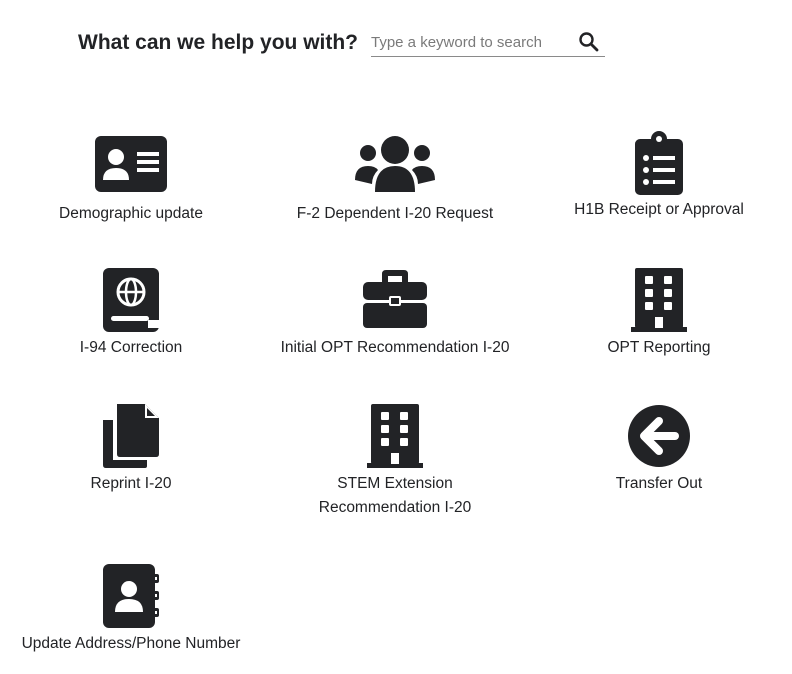  I want to click on tile-label: Reprint I-20, so click(131, 483).